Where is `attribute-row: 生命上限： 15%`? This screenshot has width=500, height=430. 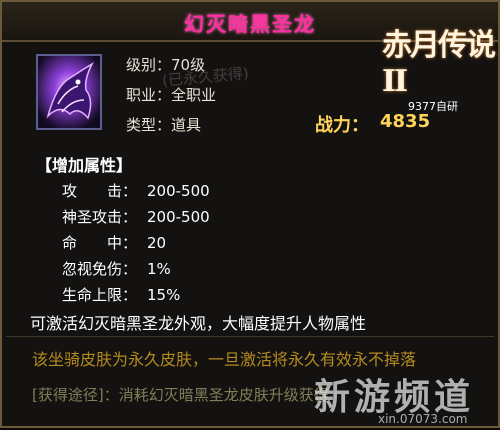
attribute-row: 生命上限： 15% is located at coordinates (121, 294).